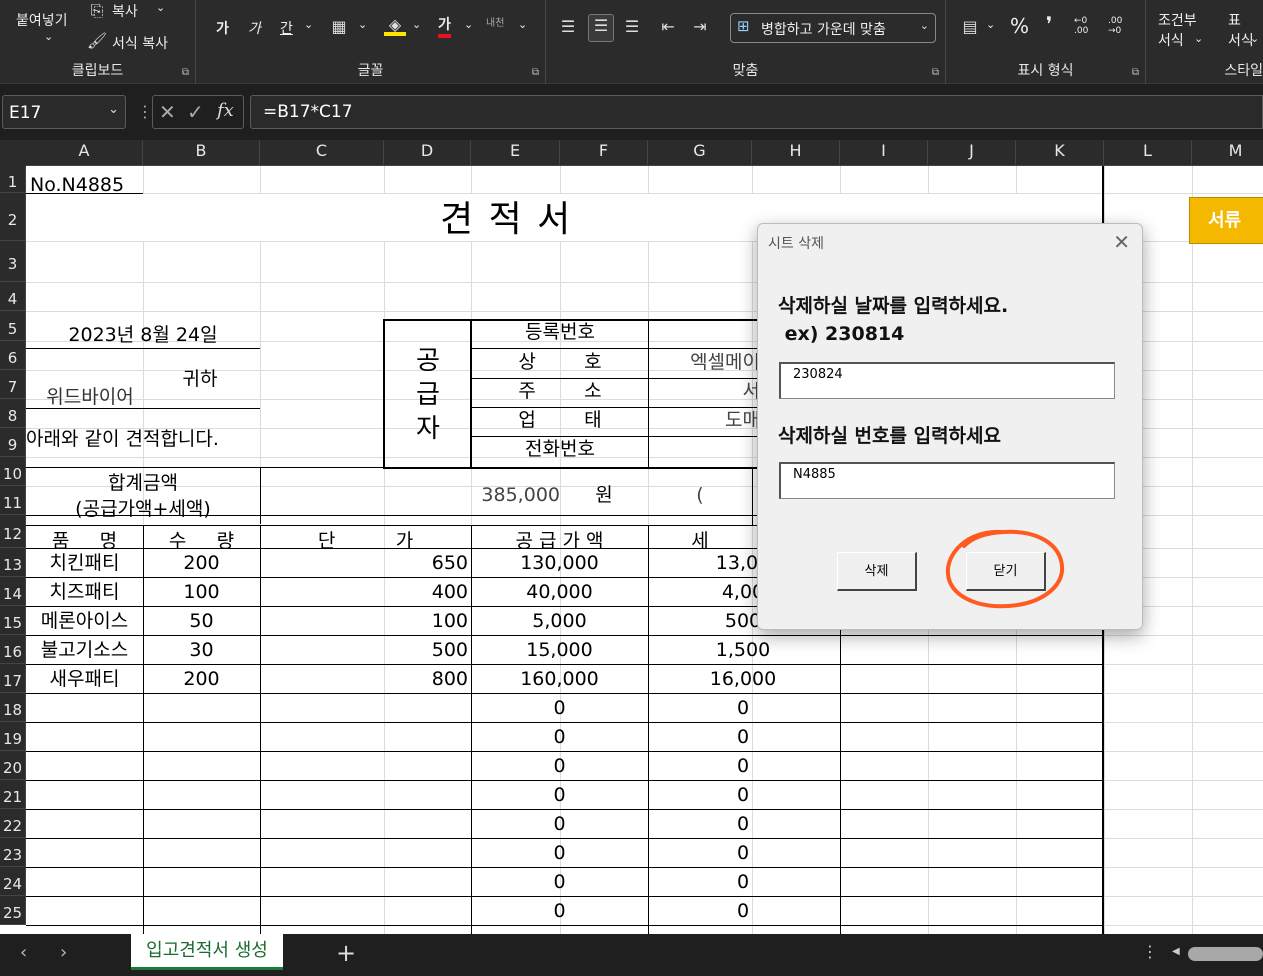  What do you see at coordinates (1176, 951) in the screenshot?
I see `scroll-left-icon: ◀` at bounding box center [1176, 951].